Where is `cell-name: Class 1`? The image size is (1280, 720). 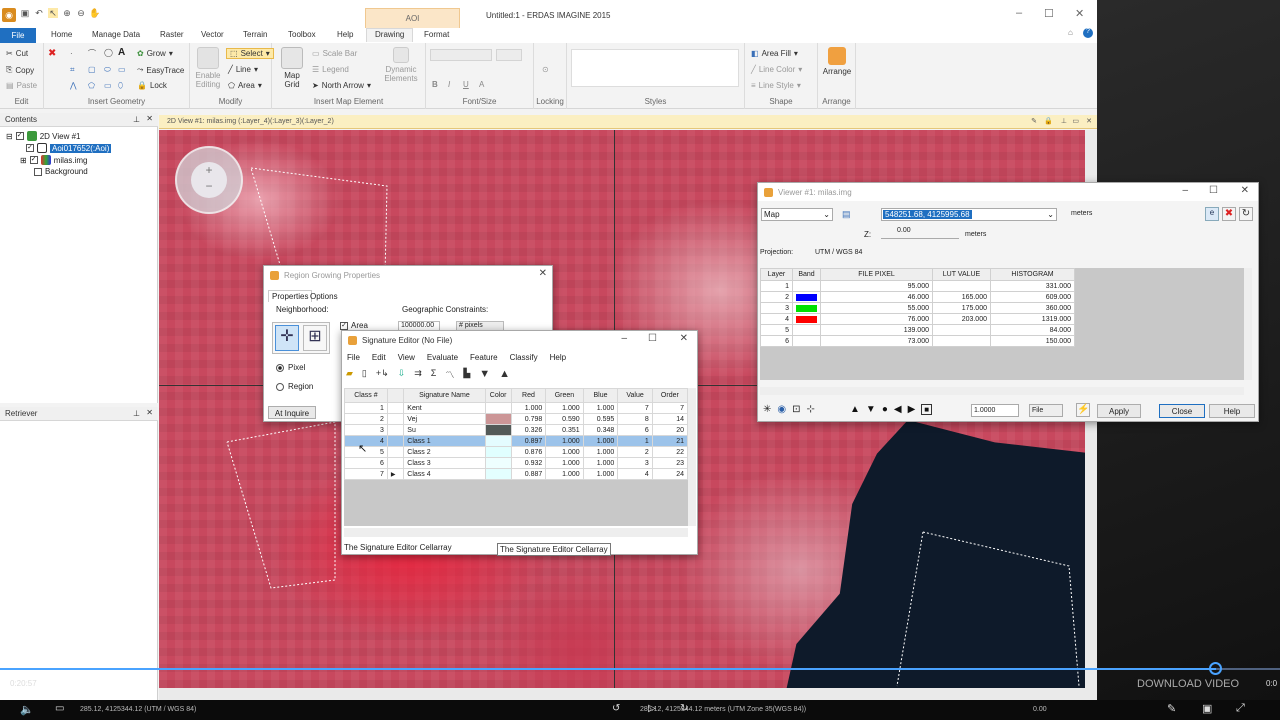
cell-name: Class 1 is located at coordinates (444, 441).